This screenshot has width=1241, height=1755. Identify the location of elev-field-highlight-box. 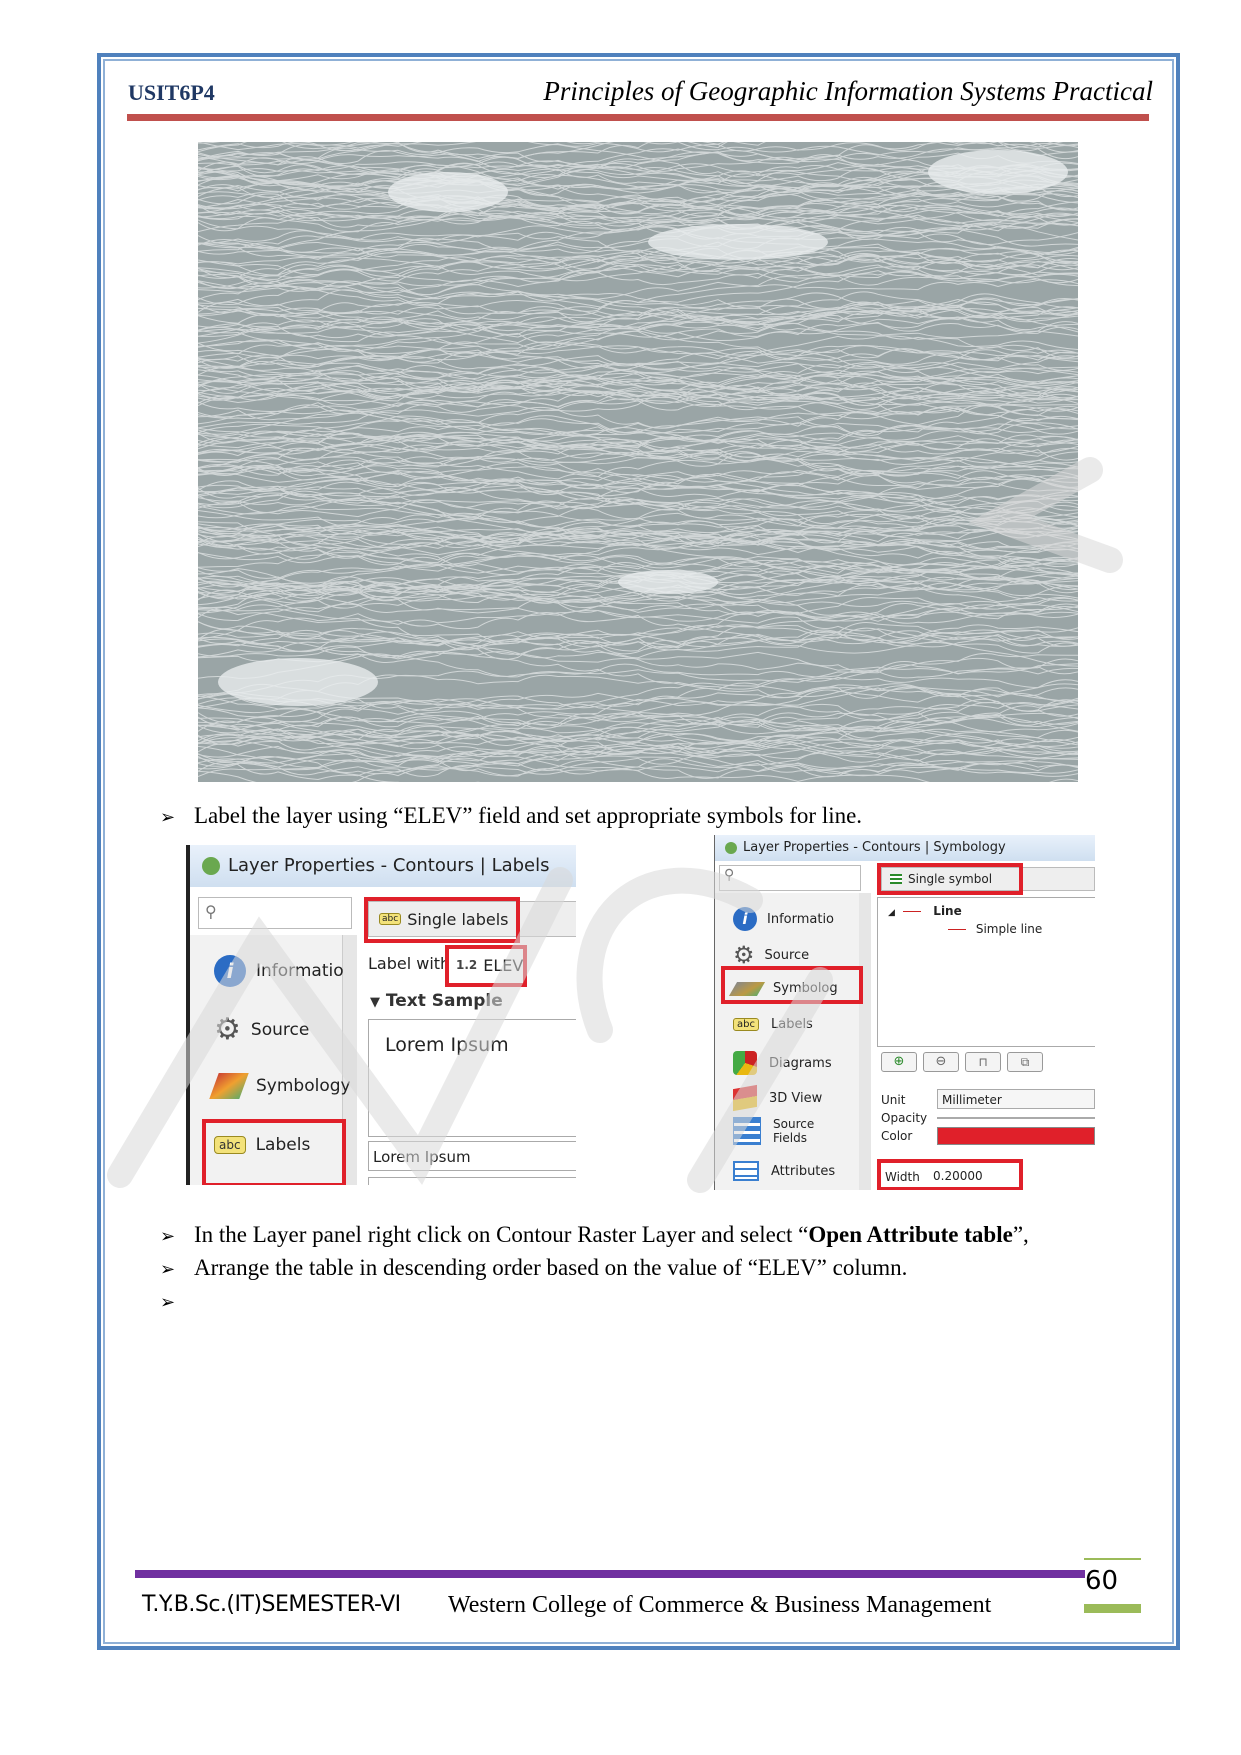
(486, 966).